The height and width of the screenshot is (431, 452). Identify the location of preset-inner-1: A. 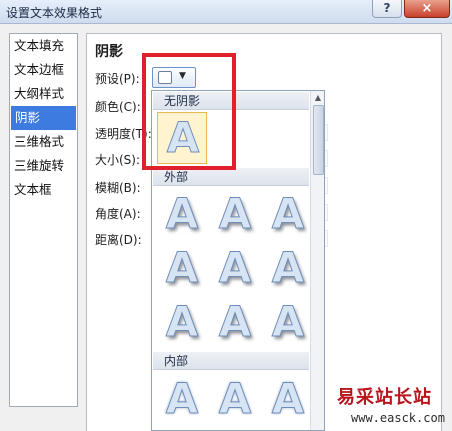
(182, 400).